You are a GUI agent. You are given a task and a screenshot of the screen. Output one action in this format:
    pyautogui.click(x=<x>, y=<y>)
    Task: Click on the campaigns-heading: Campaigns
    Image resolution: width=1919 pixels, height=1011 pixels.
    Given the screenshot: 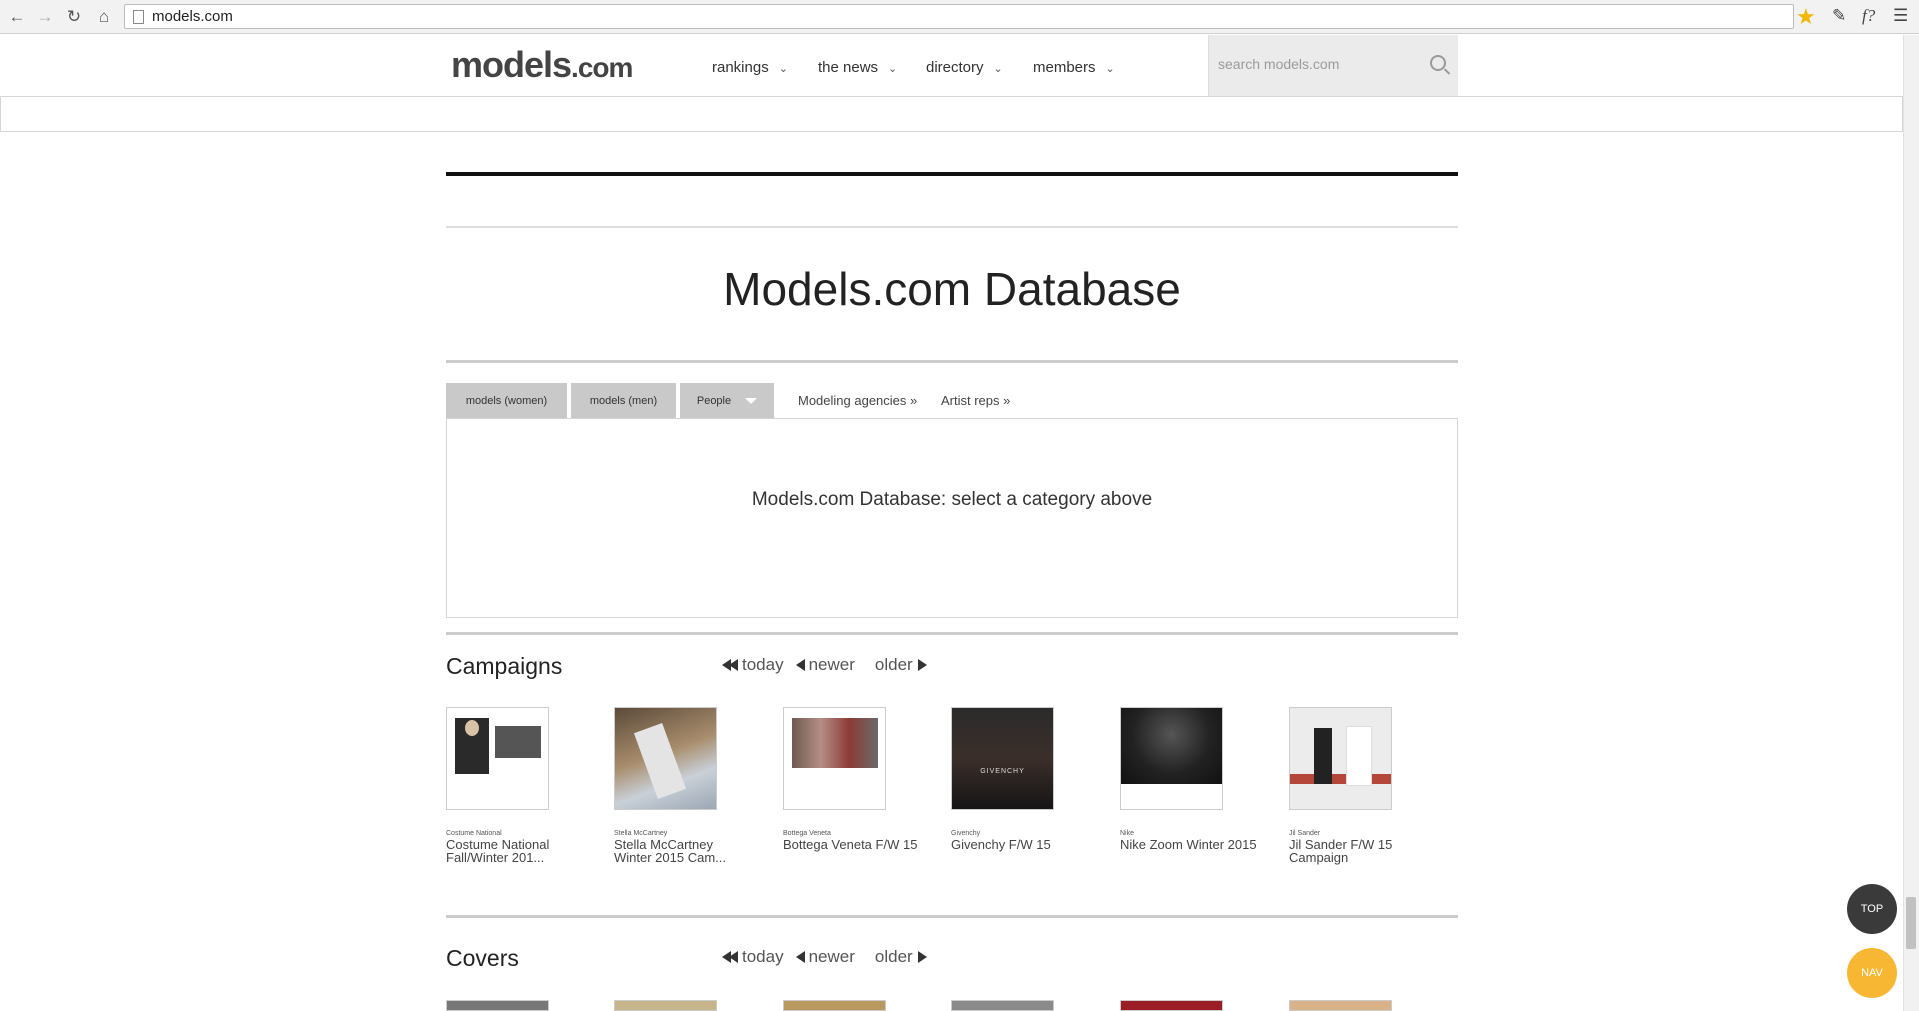 What is the action you would take?
    pyautogui.click(x=504, y=666)
    